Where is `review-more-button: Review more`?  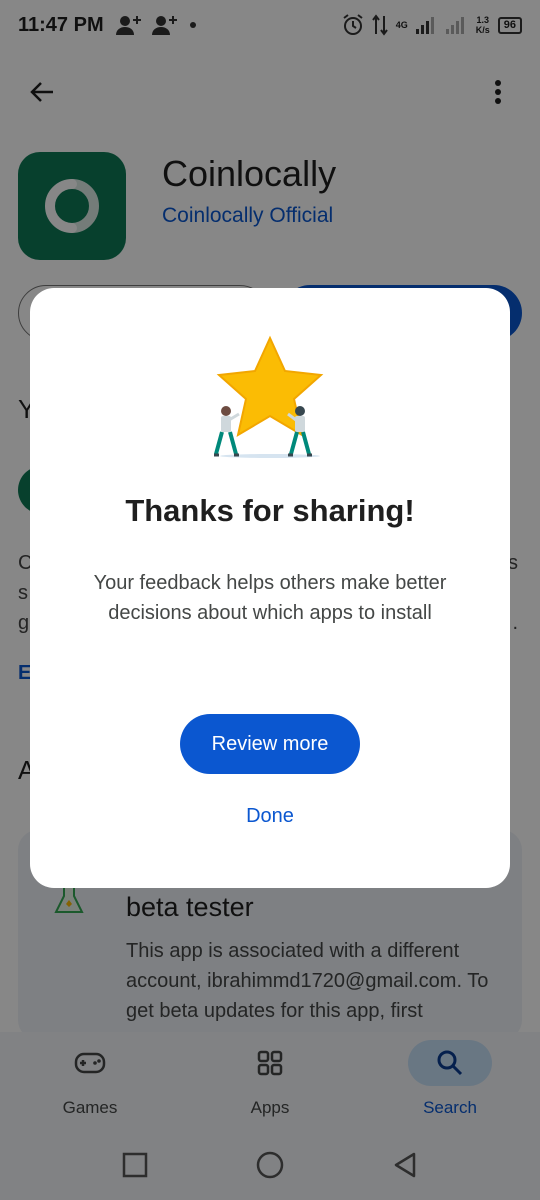 review-more-button: Review more is located at coordinates (270, 744).